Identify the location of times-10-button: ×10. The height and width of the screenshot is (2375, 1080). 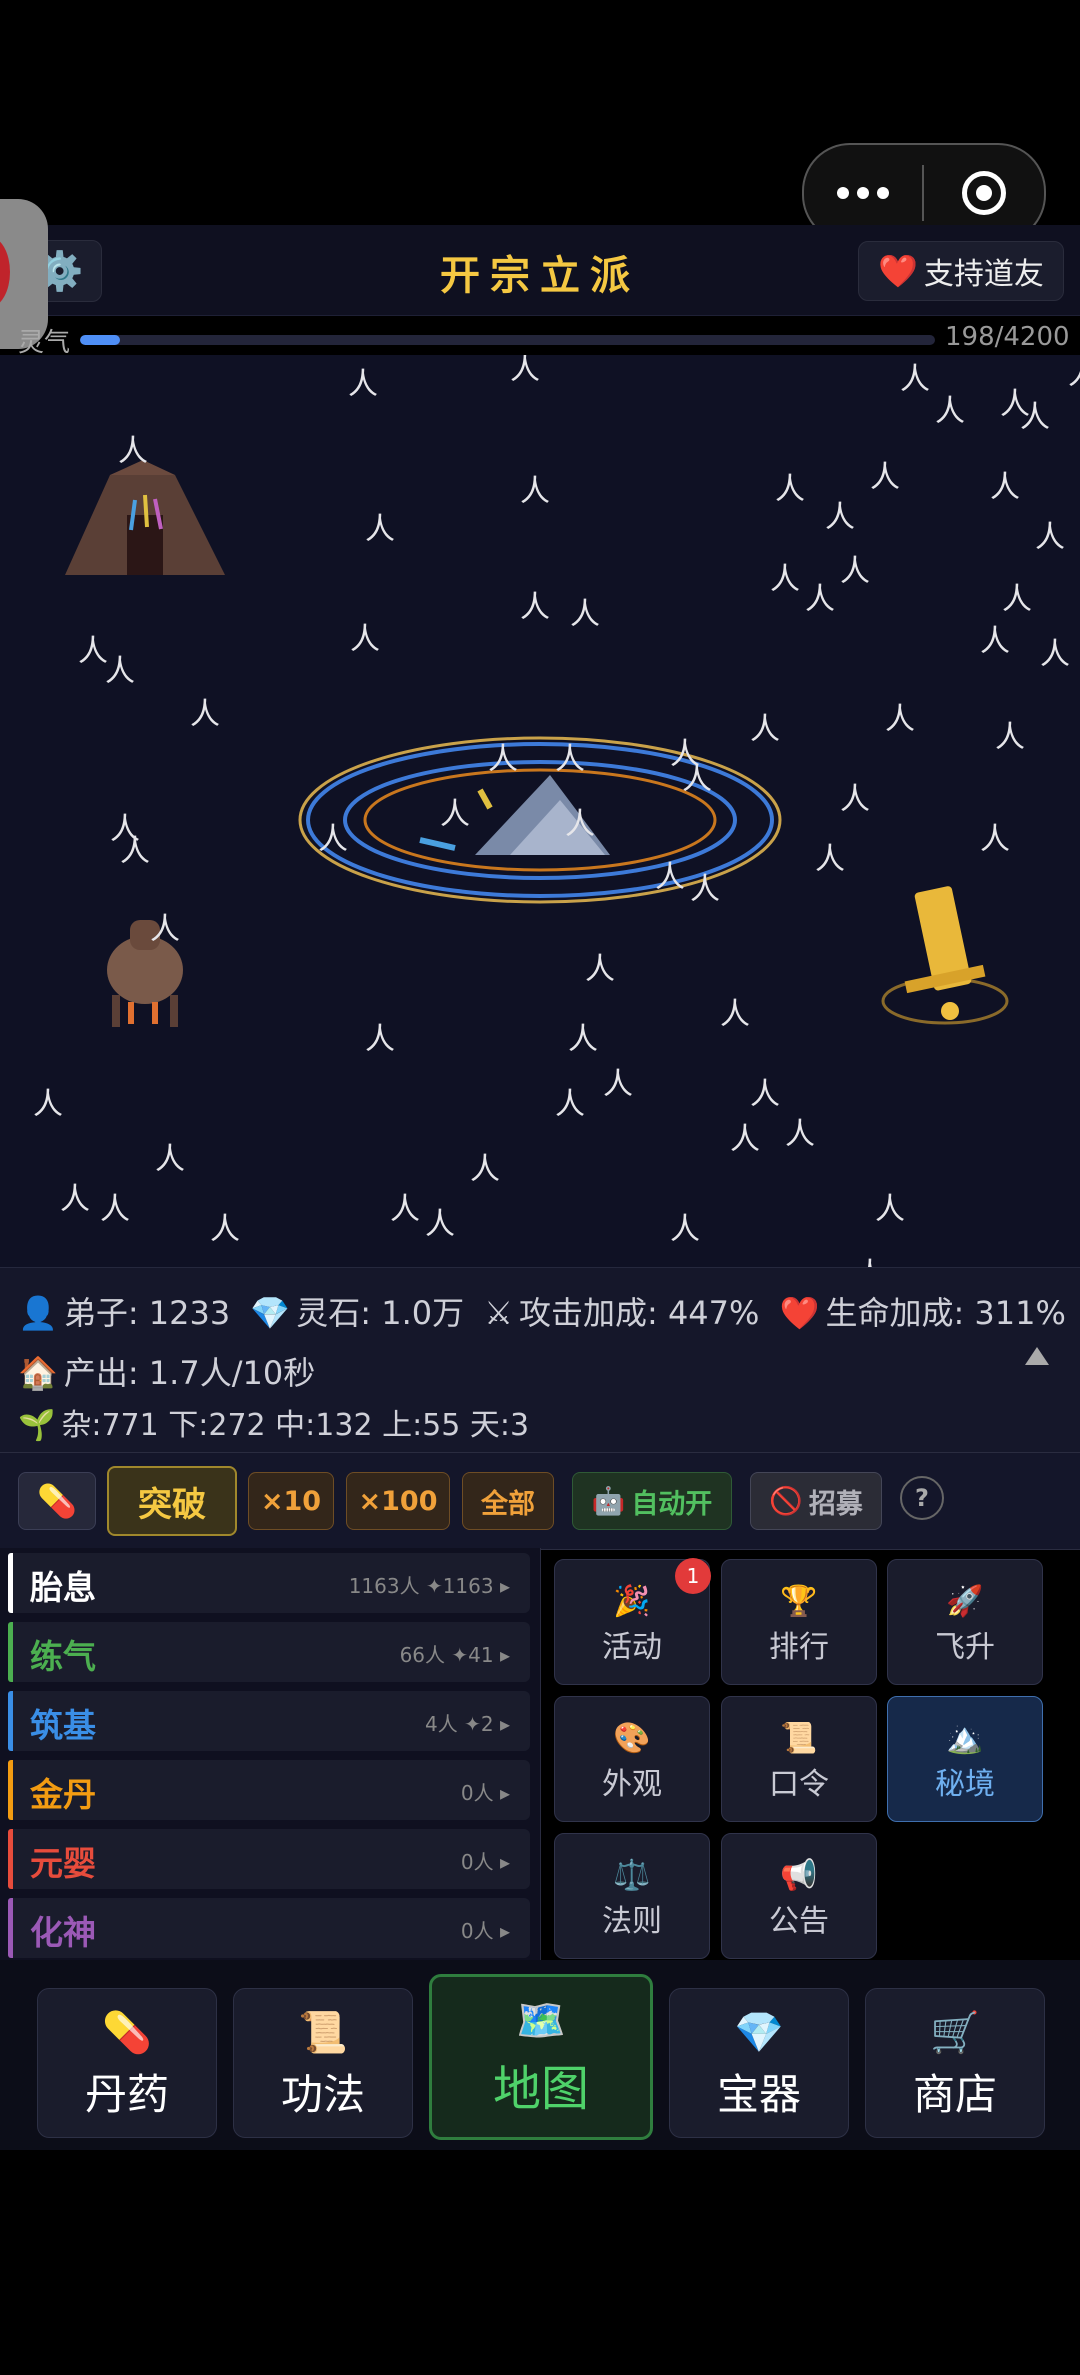
(291, 1501).